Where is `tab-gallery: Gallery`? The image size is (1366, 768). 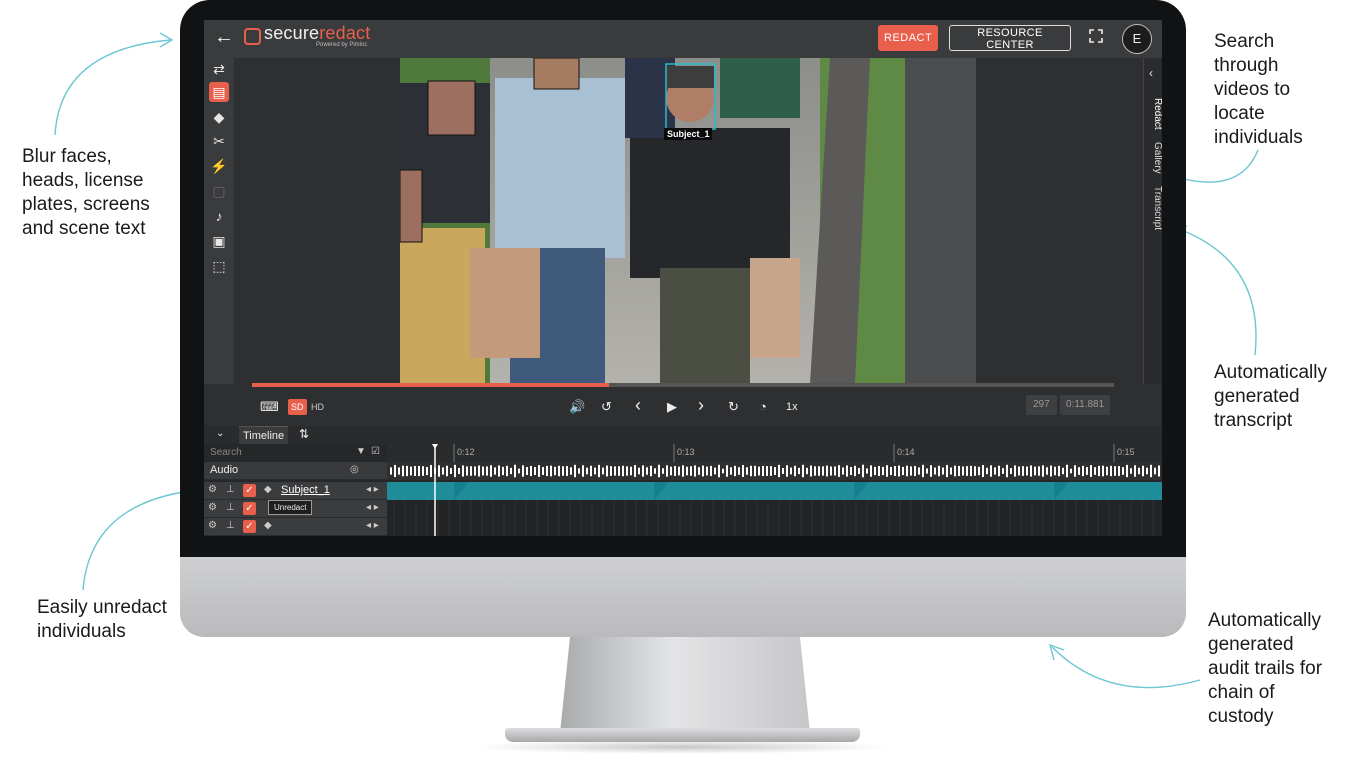 tab-gallery: Gallery is located at coordinates (1153, 158).